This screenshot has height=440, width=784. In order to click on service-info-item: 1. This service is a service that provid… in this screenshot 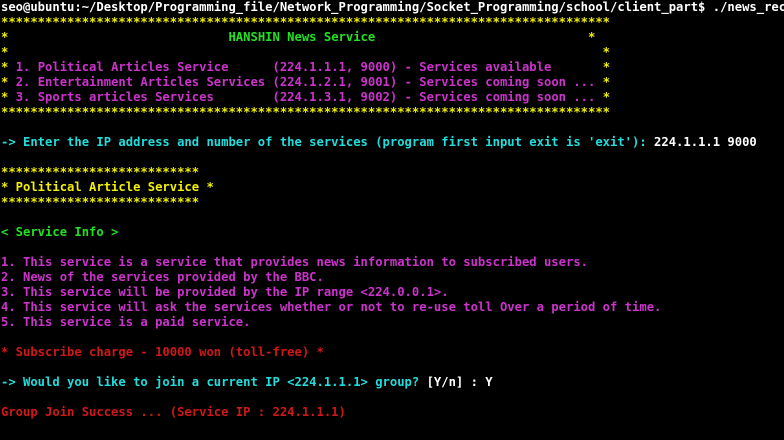, I will do `click(294, 262)`.